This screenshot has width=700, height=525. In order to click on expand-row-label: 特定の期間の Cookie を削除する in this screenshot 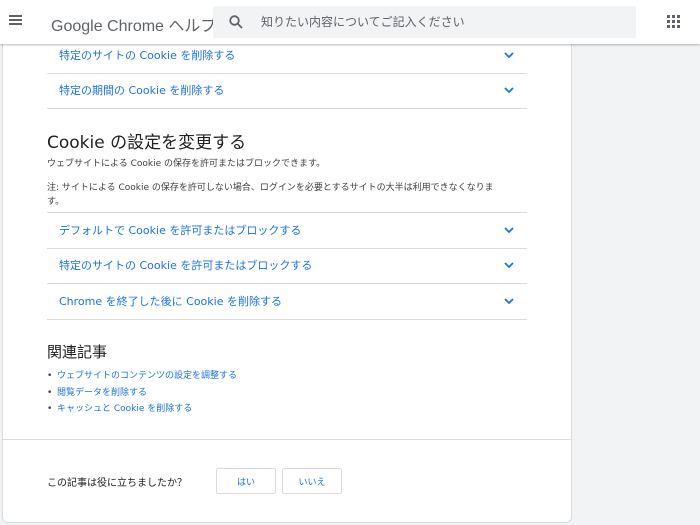, I will do `click(142, 90)`.